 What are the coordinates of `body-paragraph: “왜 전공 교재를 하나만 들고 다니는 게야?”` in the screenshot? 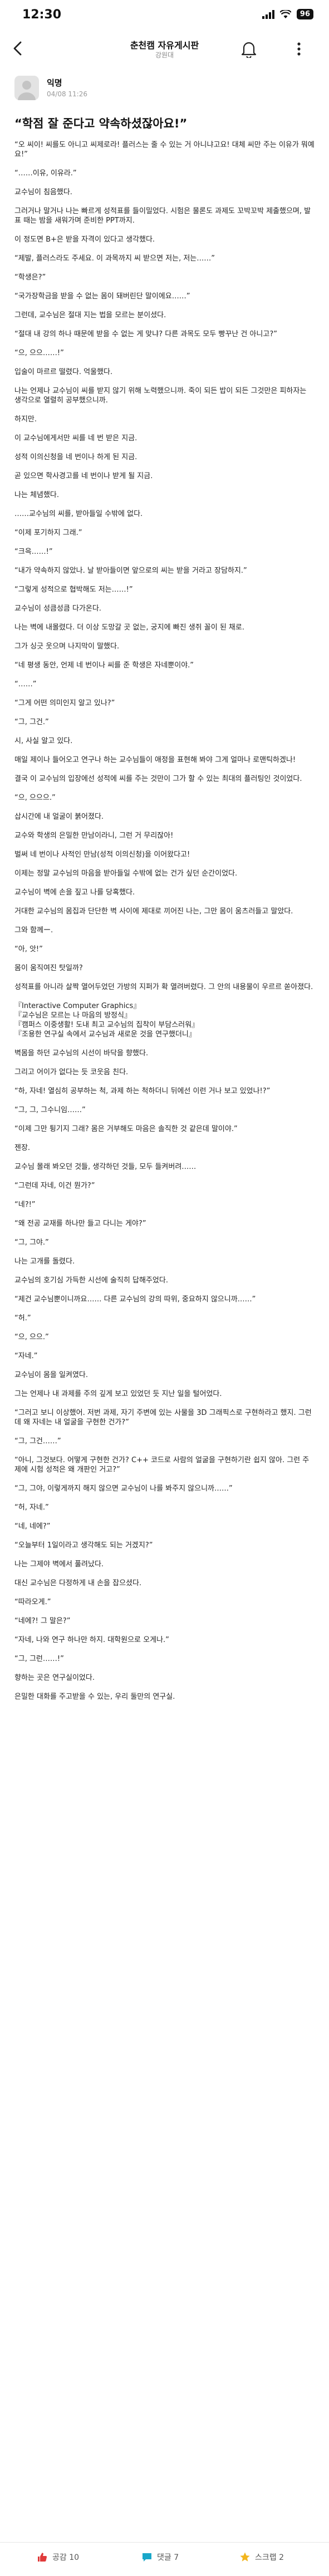 It's located at (80, 1224).